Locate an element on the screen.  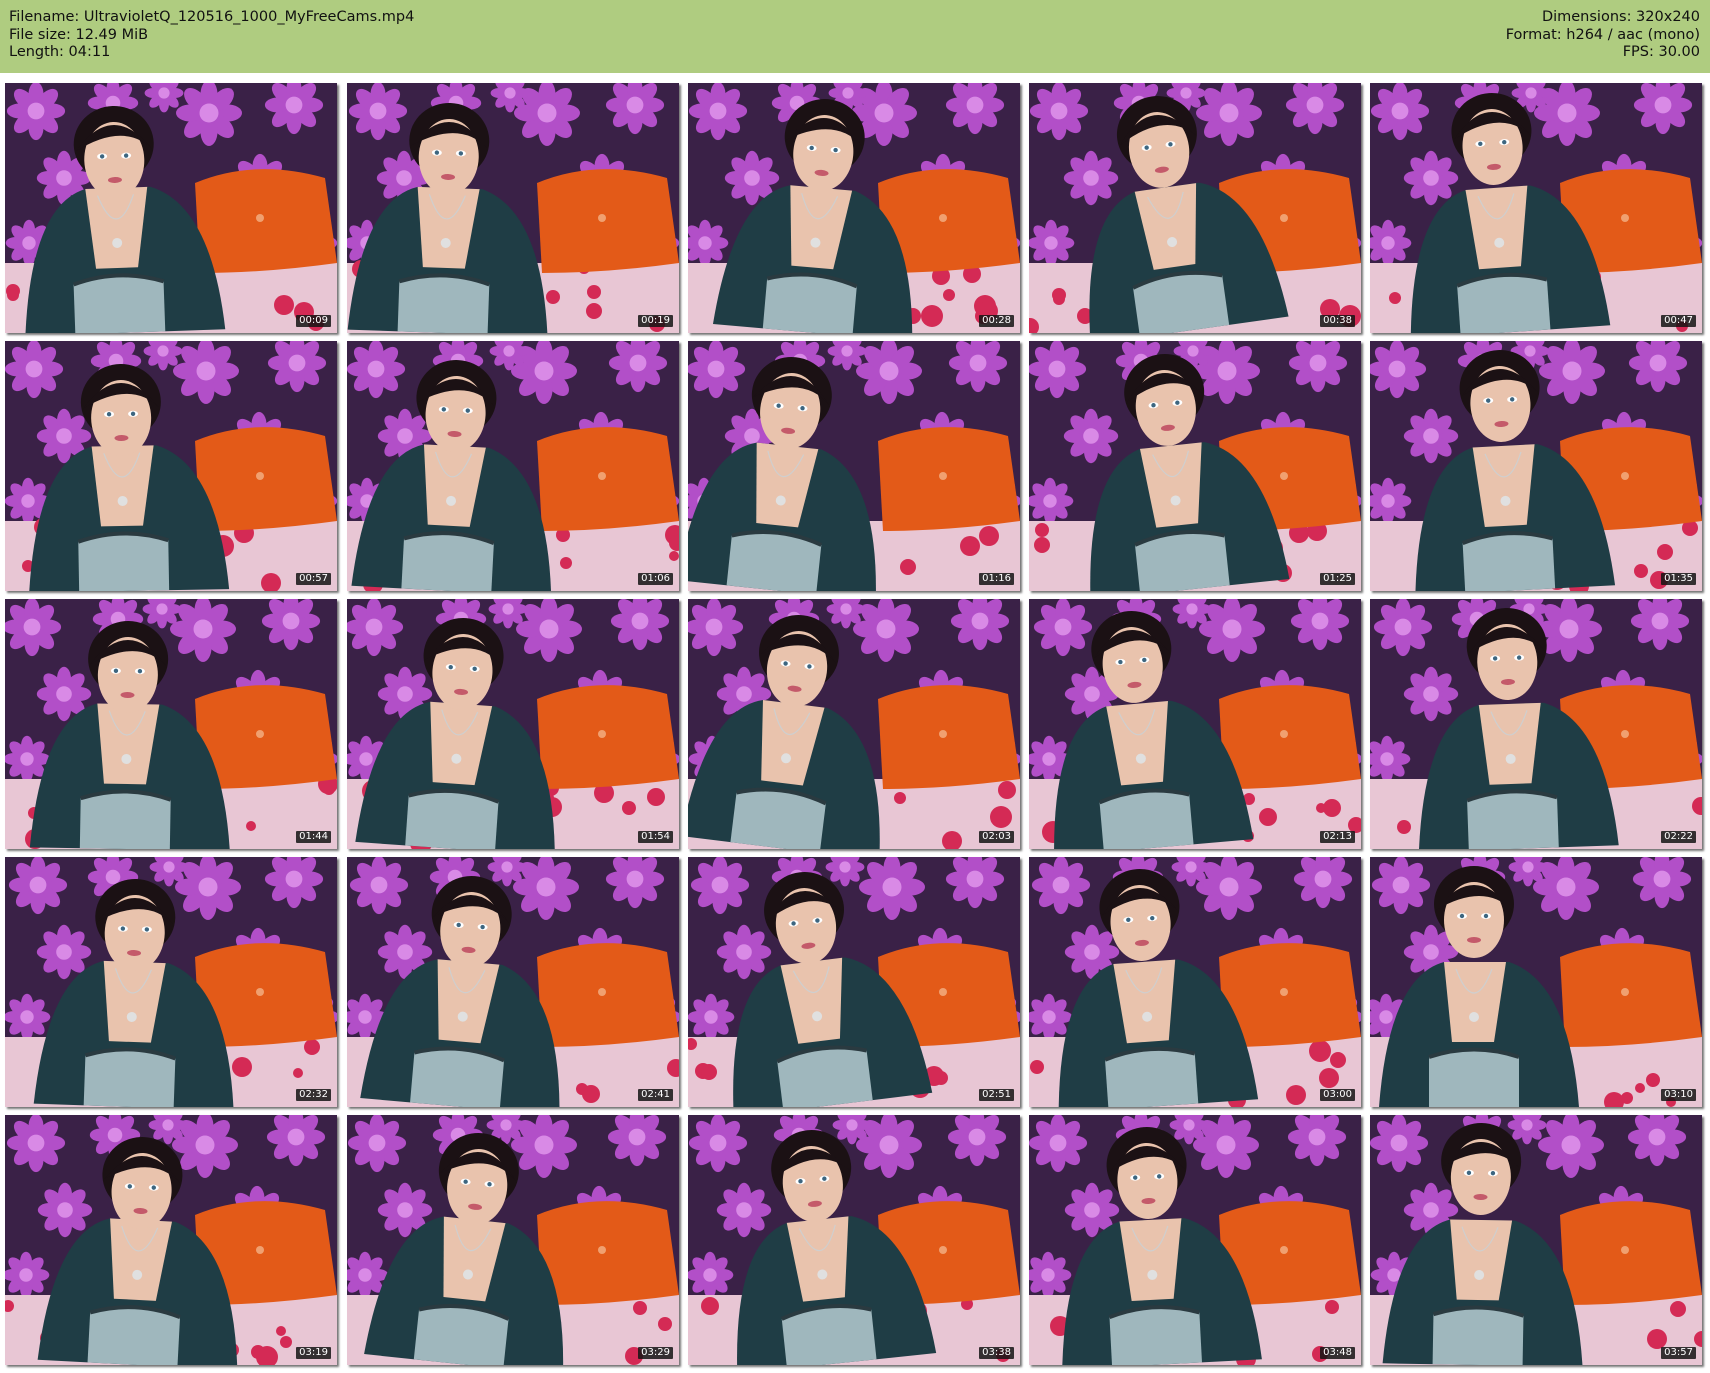
video-thumbnail: 01:25 is located at coordinates (1195, 466).